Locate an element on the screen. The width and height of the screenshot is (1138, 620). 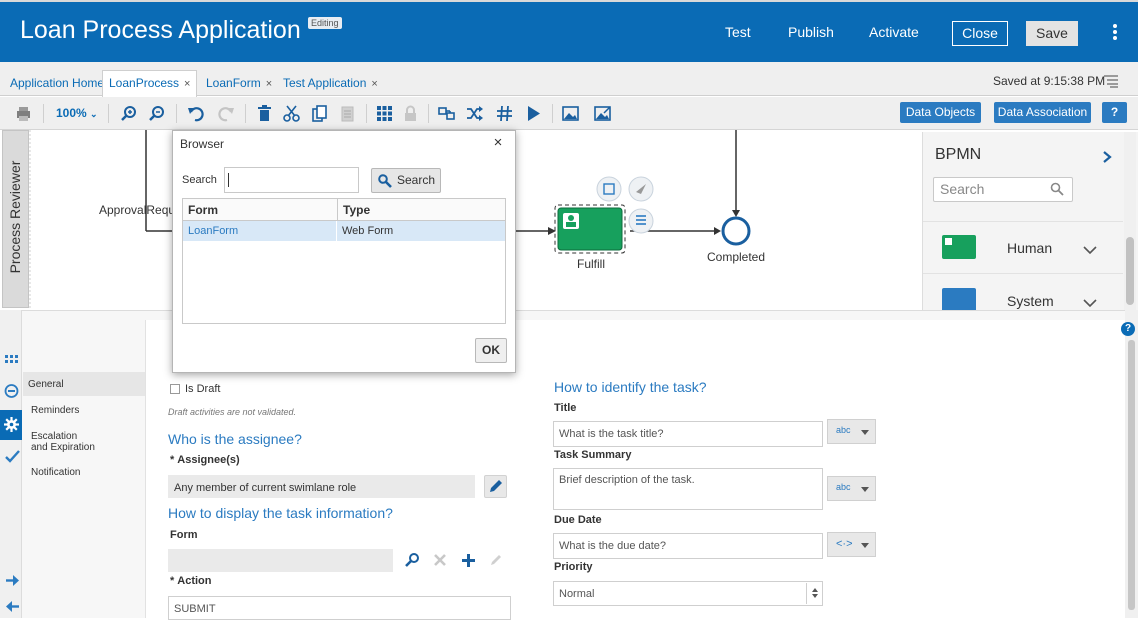
hash-icon is located at coordinates (504, 113).